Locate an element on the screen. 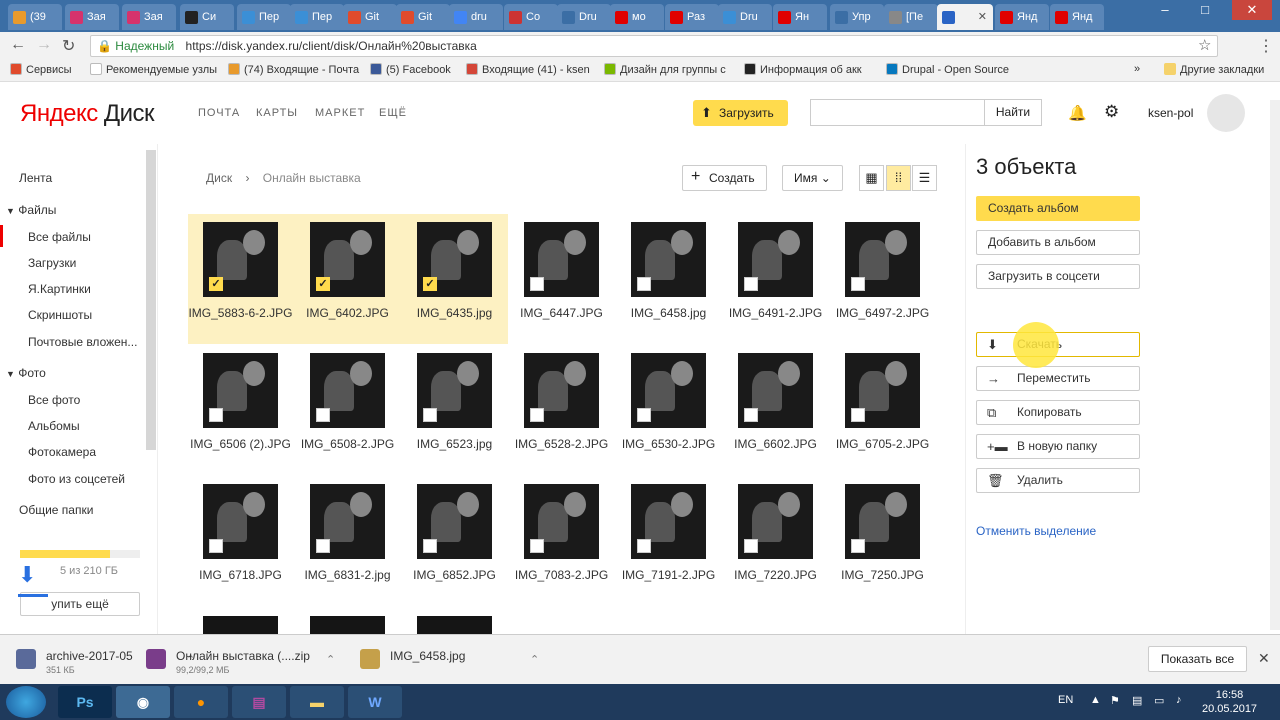 Image resolution: width=1280 pixels, height=720 pixels. breadcrumb-root: Диск is located at coordinates (219, 178).